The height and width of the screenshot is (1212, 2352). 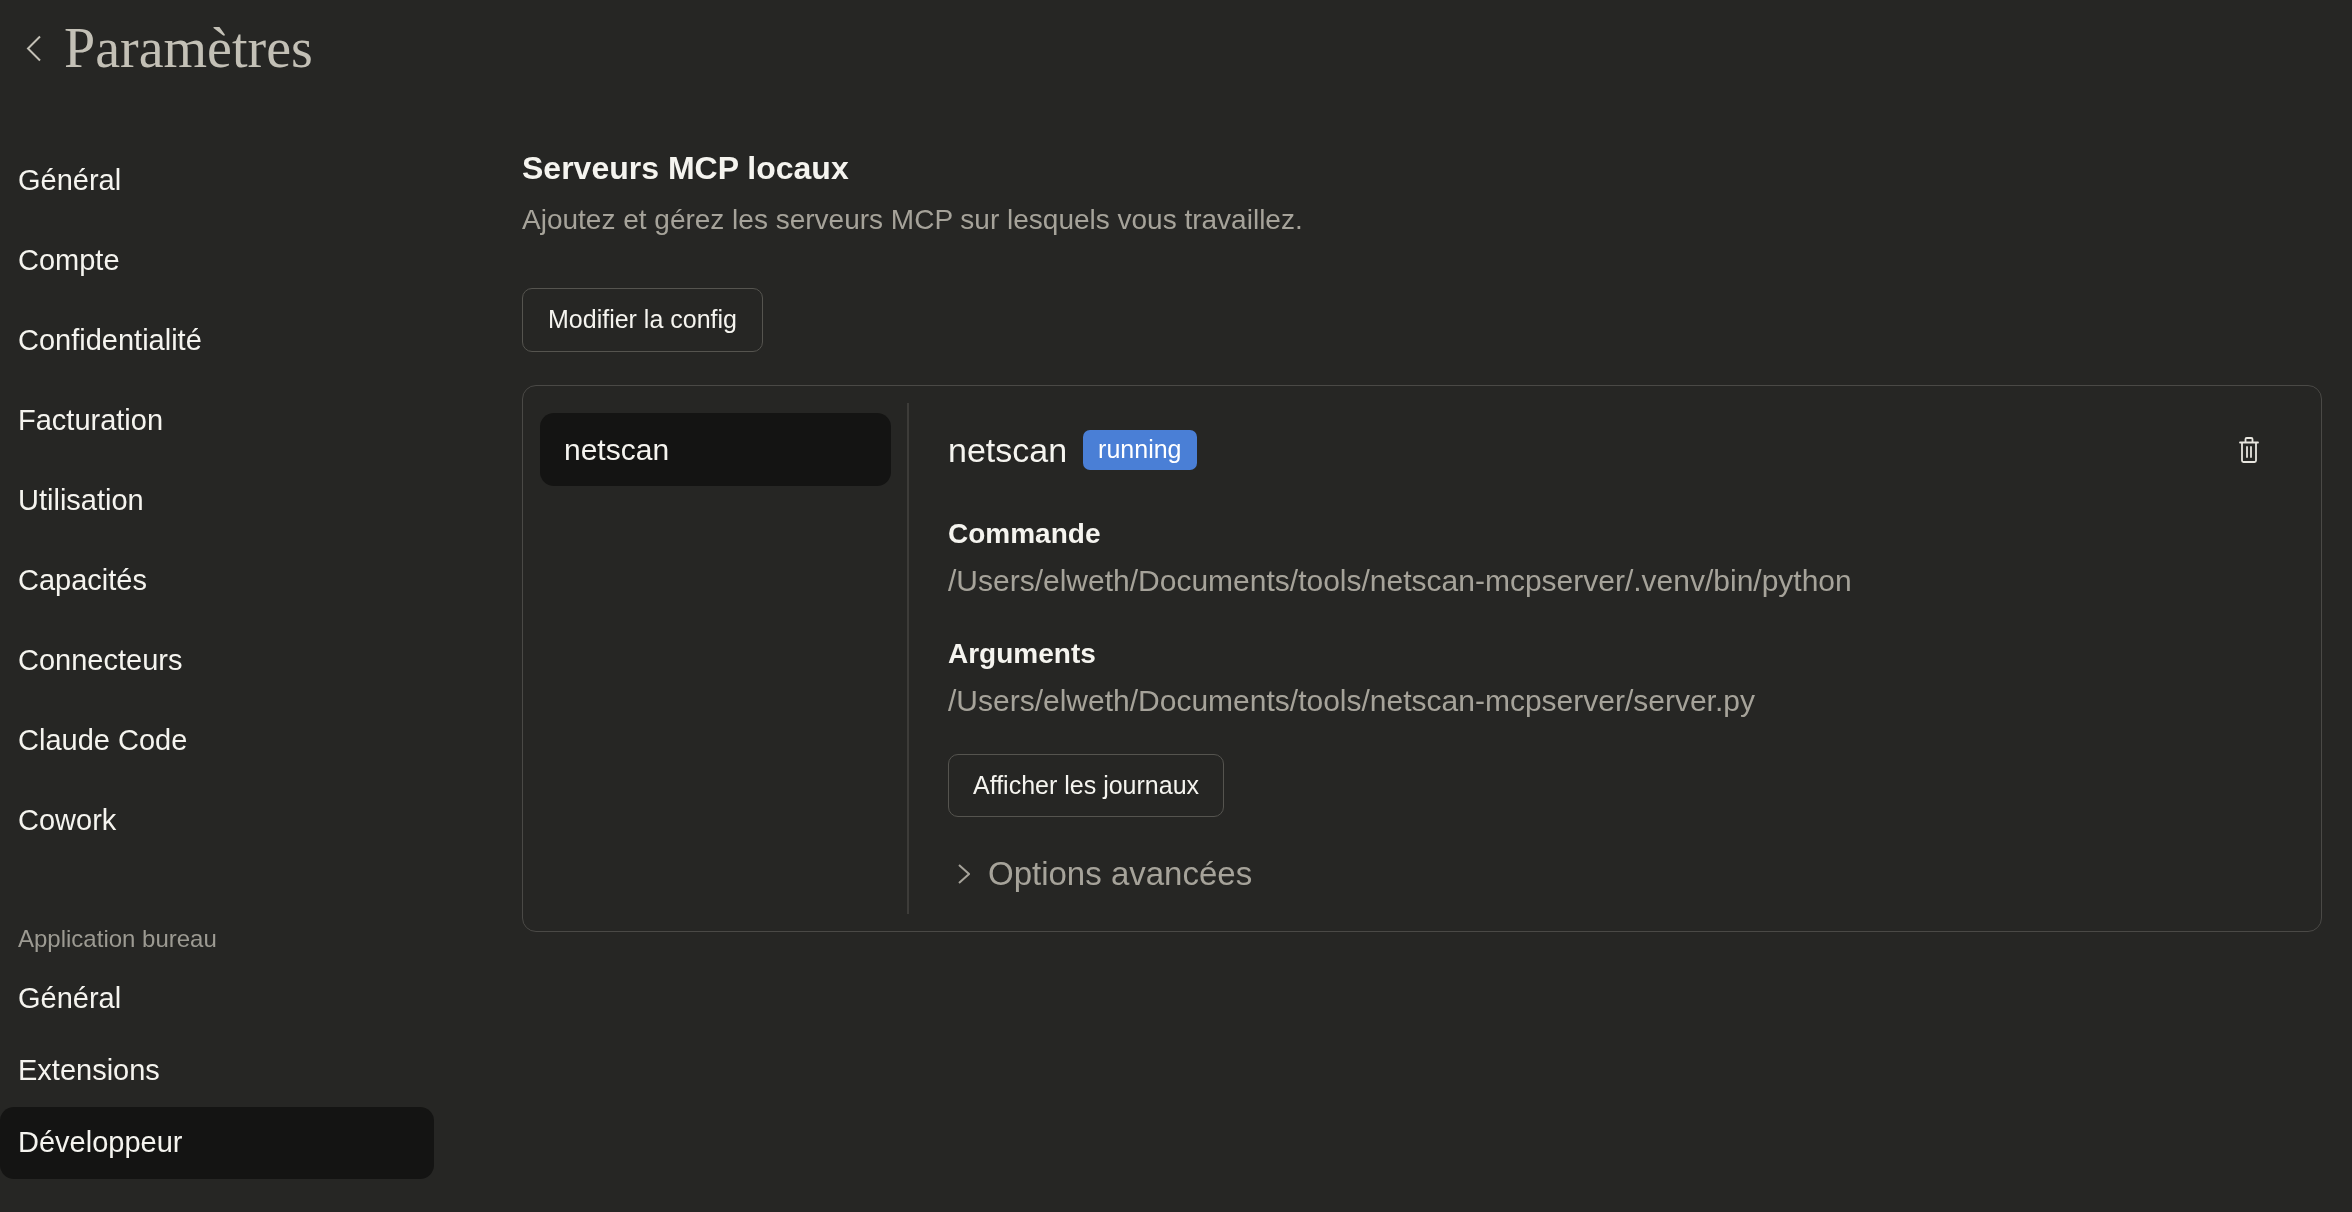 What do you see at coordinates (217, 1071) in the screenshot?
I see `sidebar-item: Extensions` at bounding box center [217, 1071].